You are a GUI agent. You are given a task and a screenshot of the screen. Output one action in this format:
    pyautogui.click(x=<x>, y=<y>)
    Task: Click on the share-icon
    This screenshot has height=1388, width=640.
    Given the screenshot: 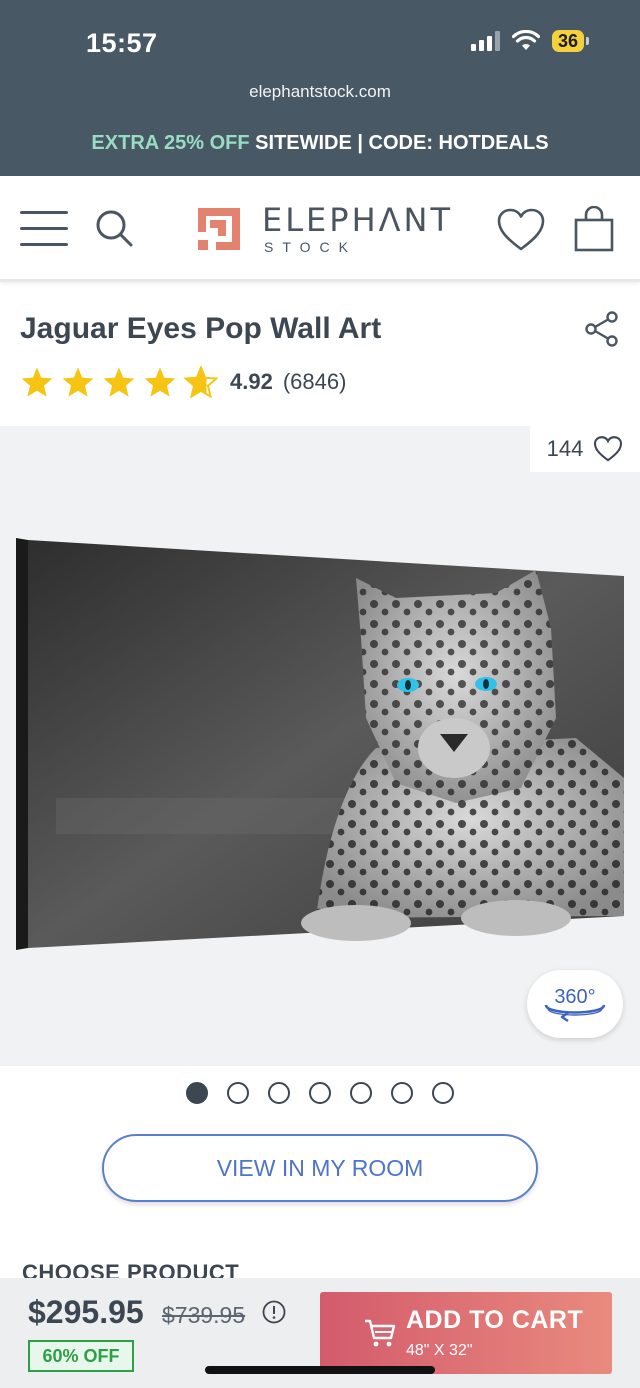 What is the action you would take?
    pyautogui.click(x=602, y=329)
    